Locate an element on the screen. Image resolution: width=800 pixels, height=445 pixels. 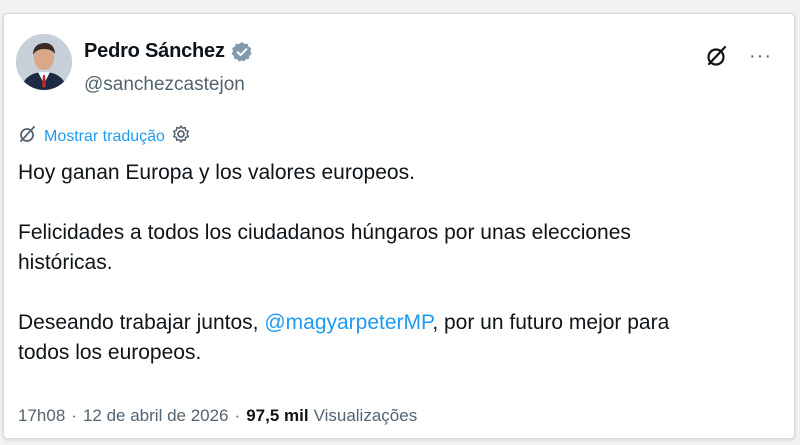
show-translation-link: Mostrar tradução is located at coordinates (104, 136).